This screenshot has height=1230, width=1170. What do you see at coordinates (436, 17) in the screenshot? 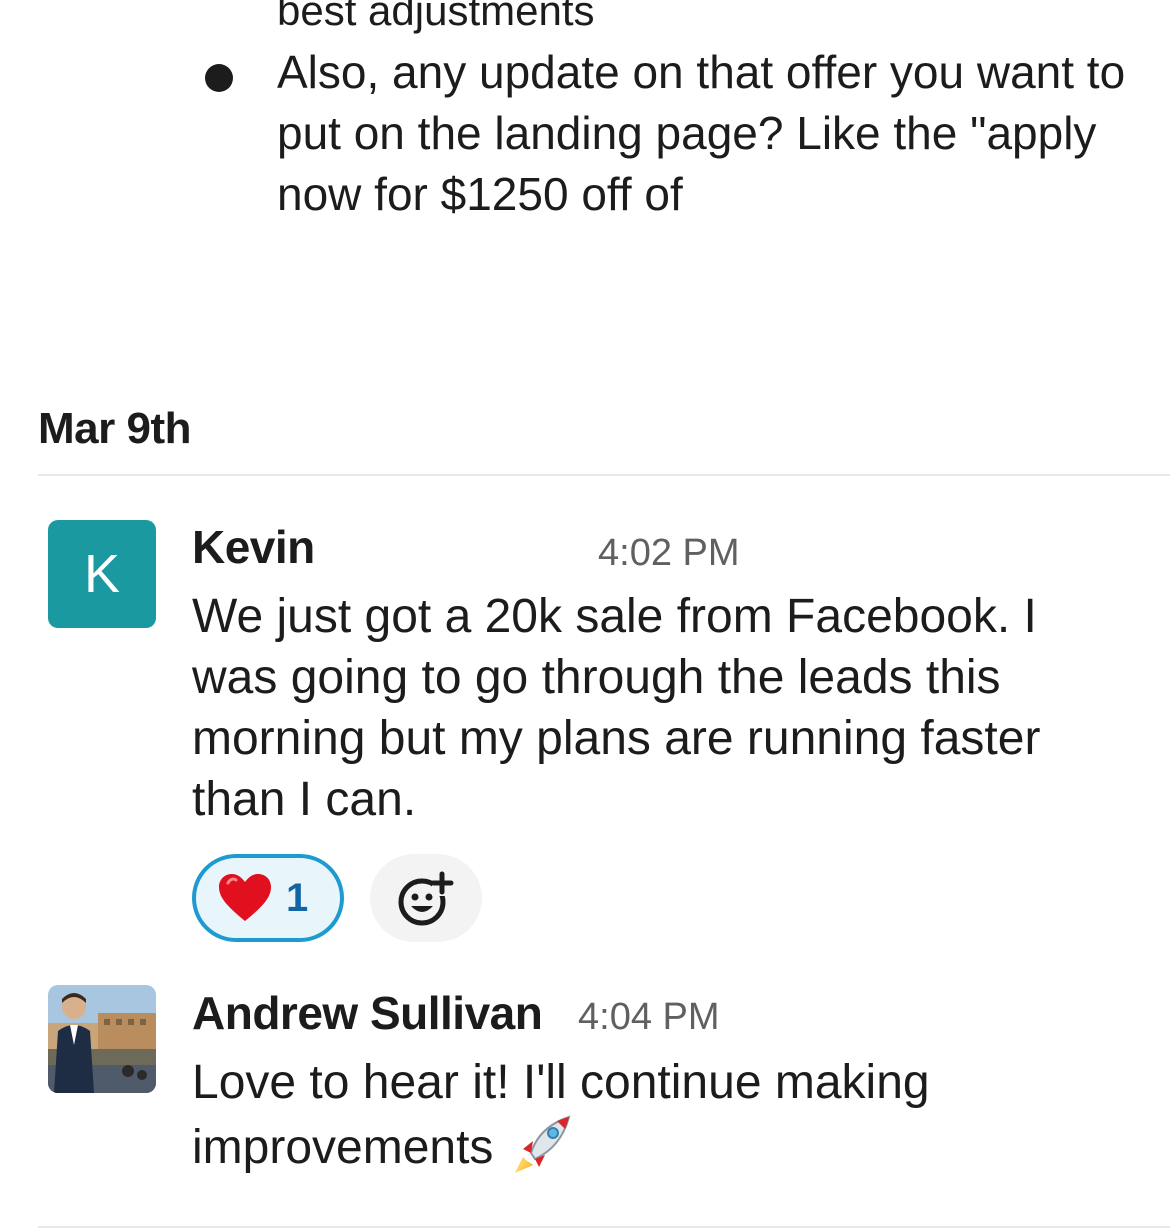
I see `previous-message-partial-line: best adjustments` at bounding box center [436, 17].